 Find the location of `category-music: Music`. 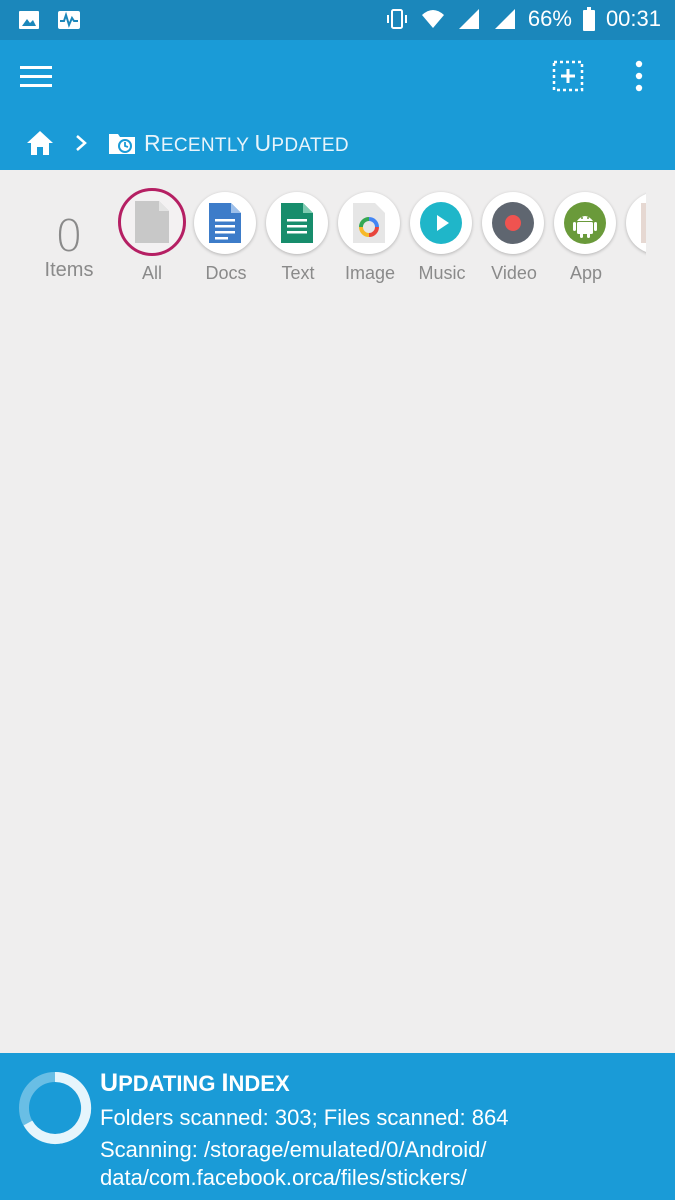

category-music: Music is located at coordinates (442, 238).